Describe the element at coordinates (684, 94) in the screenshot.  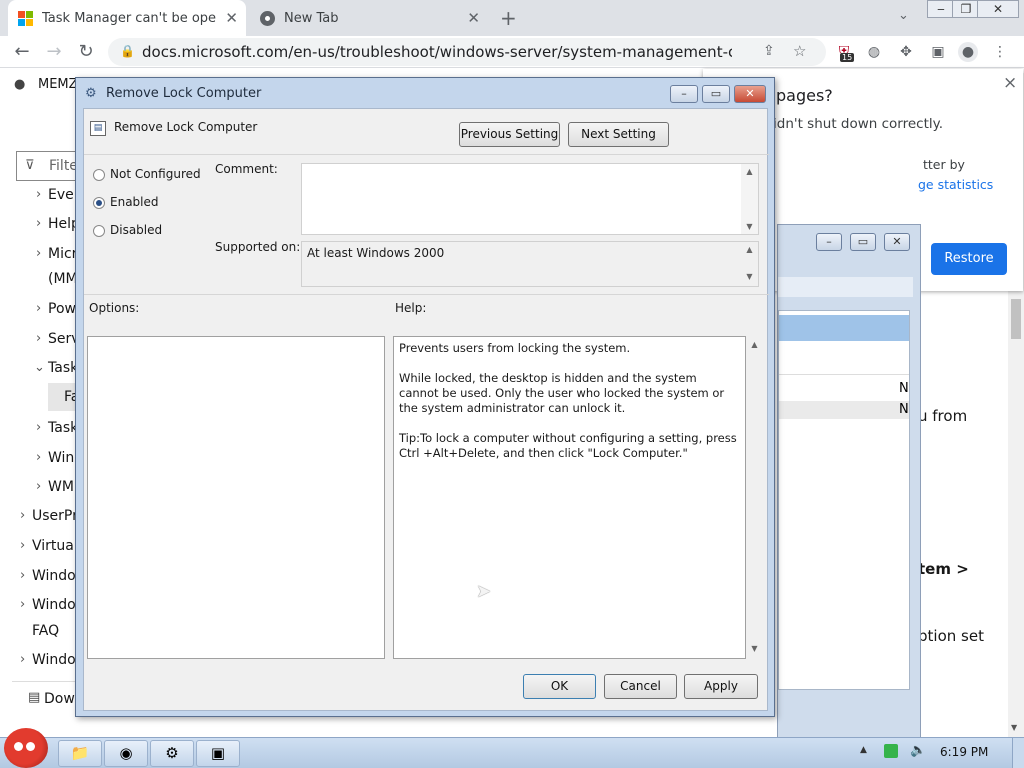
I see `dialog-minimize-icon: –` at that location.